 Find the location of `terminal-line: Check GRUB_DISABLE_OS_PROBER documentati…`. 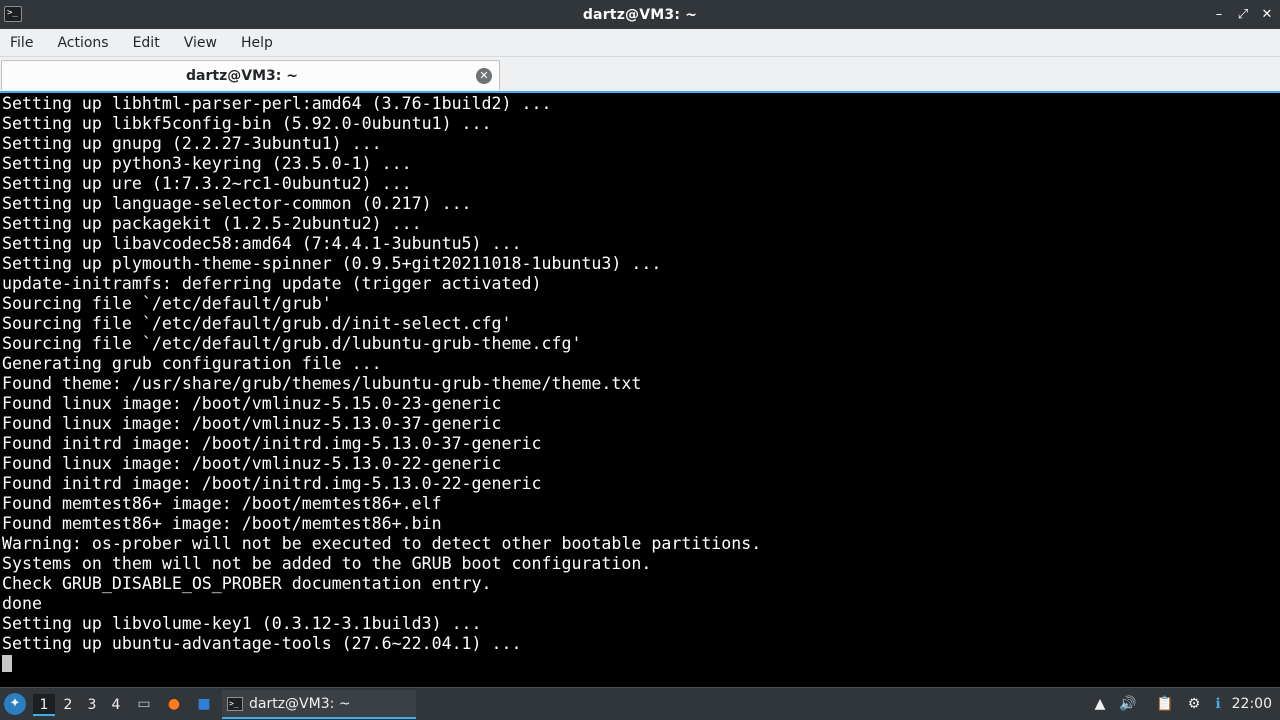

terminal-line: Check GRUB_DISABLE_OS_PROBER documentati… is located at coordinates (247, 583).